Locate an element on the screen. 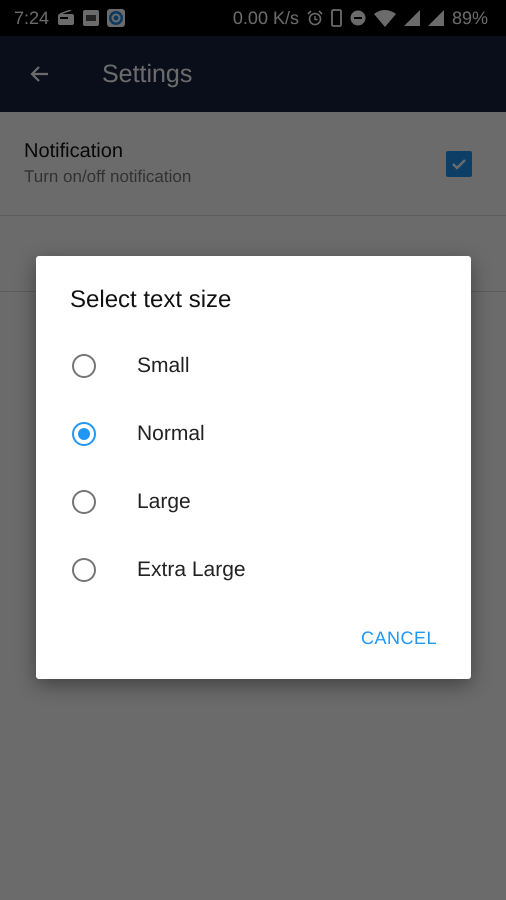  setting-title: Notification is located at coordinates (74, 151).